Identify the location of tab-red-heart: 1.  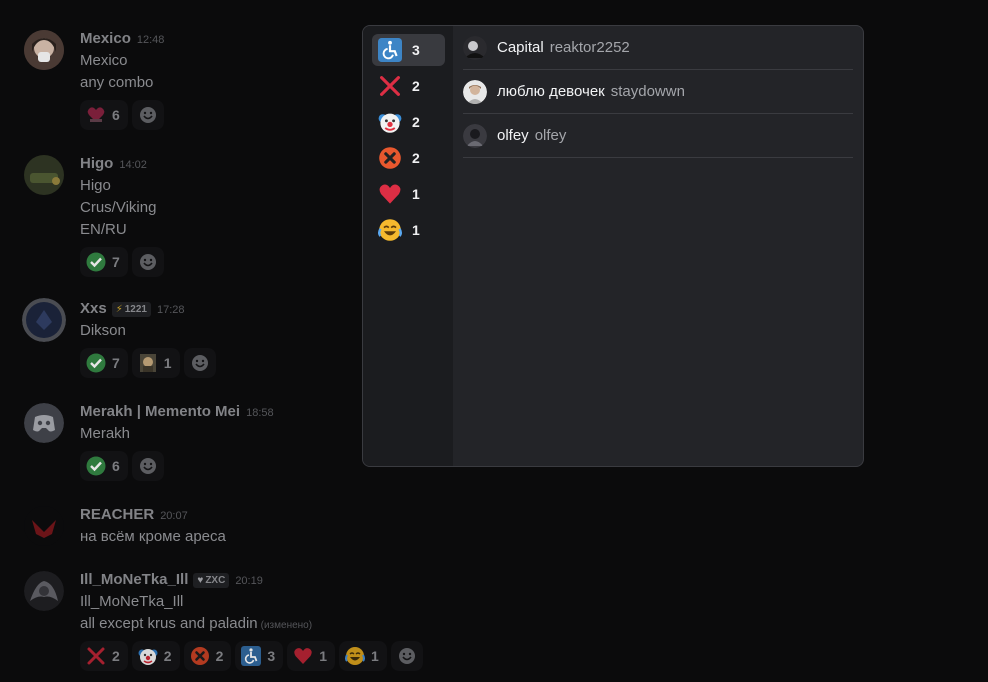
(408, 194).